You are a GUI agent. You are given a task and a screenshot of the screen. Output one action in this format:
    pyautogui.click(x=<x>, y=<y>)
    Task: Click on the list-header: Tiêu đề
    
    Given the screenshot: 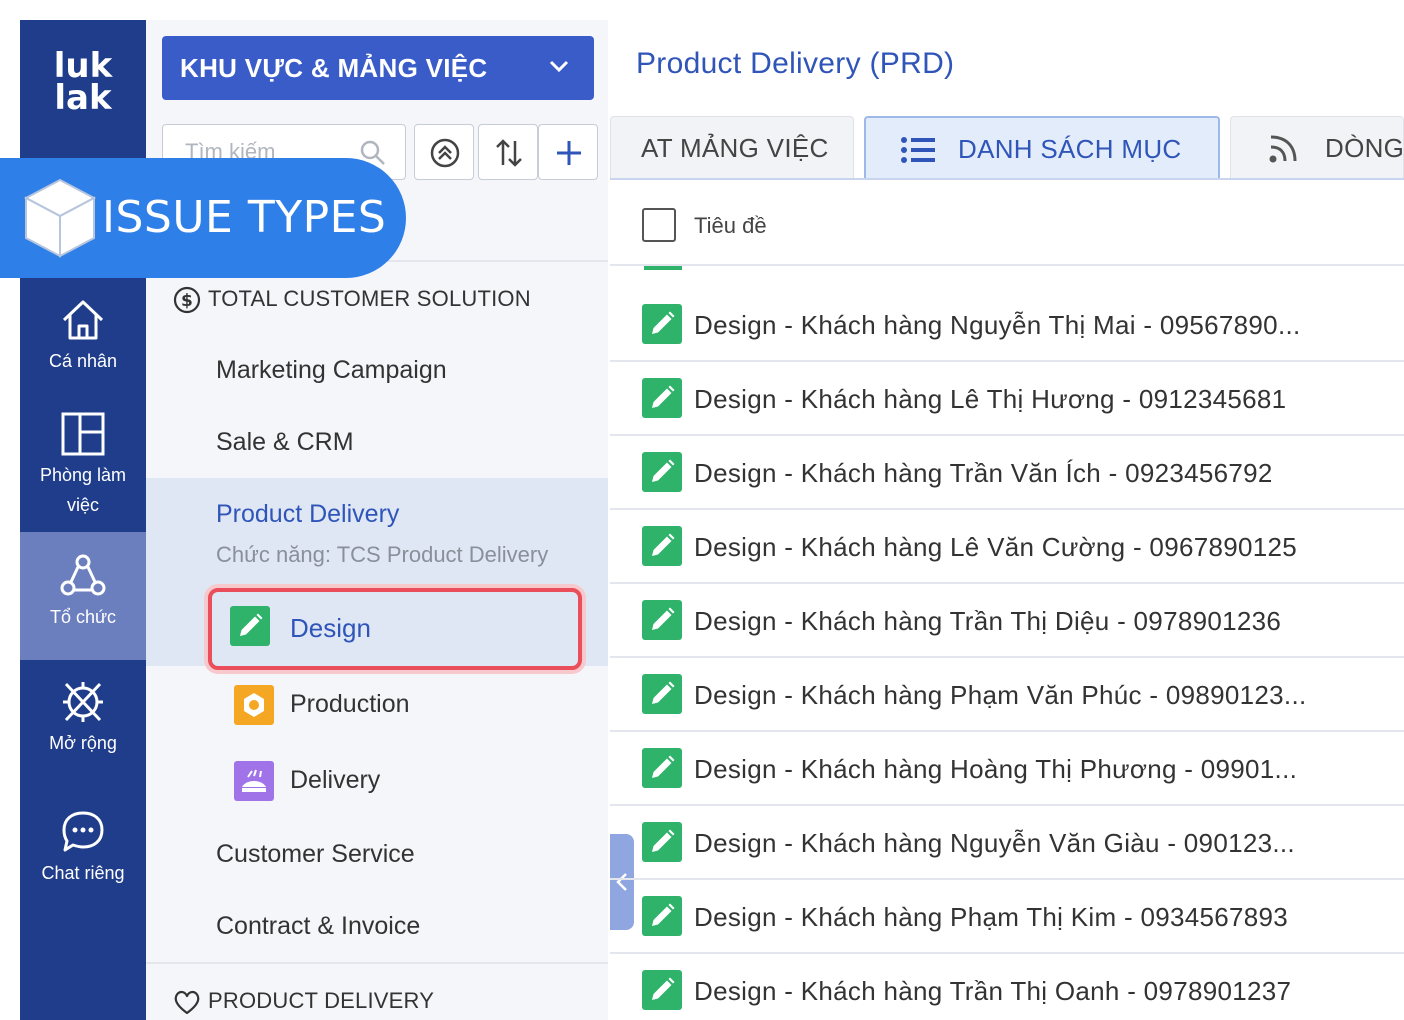 What is the action you would take?
    pyautogui.click(x=1007, y=223)
    